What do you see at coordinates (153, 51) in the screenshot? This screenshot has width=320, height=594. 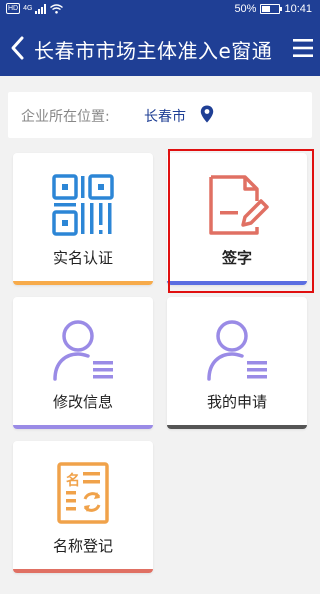 I see `page-title: 长春市市场主体准入e窗通` at bounding box center [153, 51].